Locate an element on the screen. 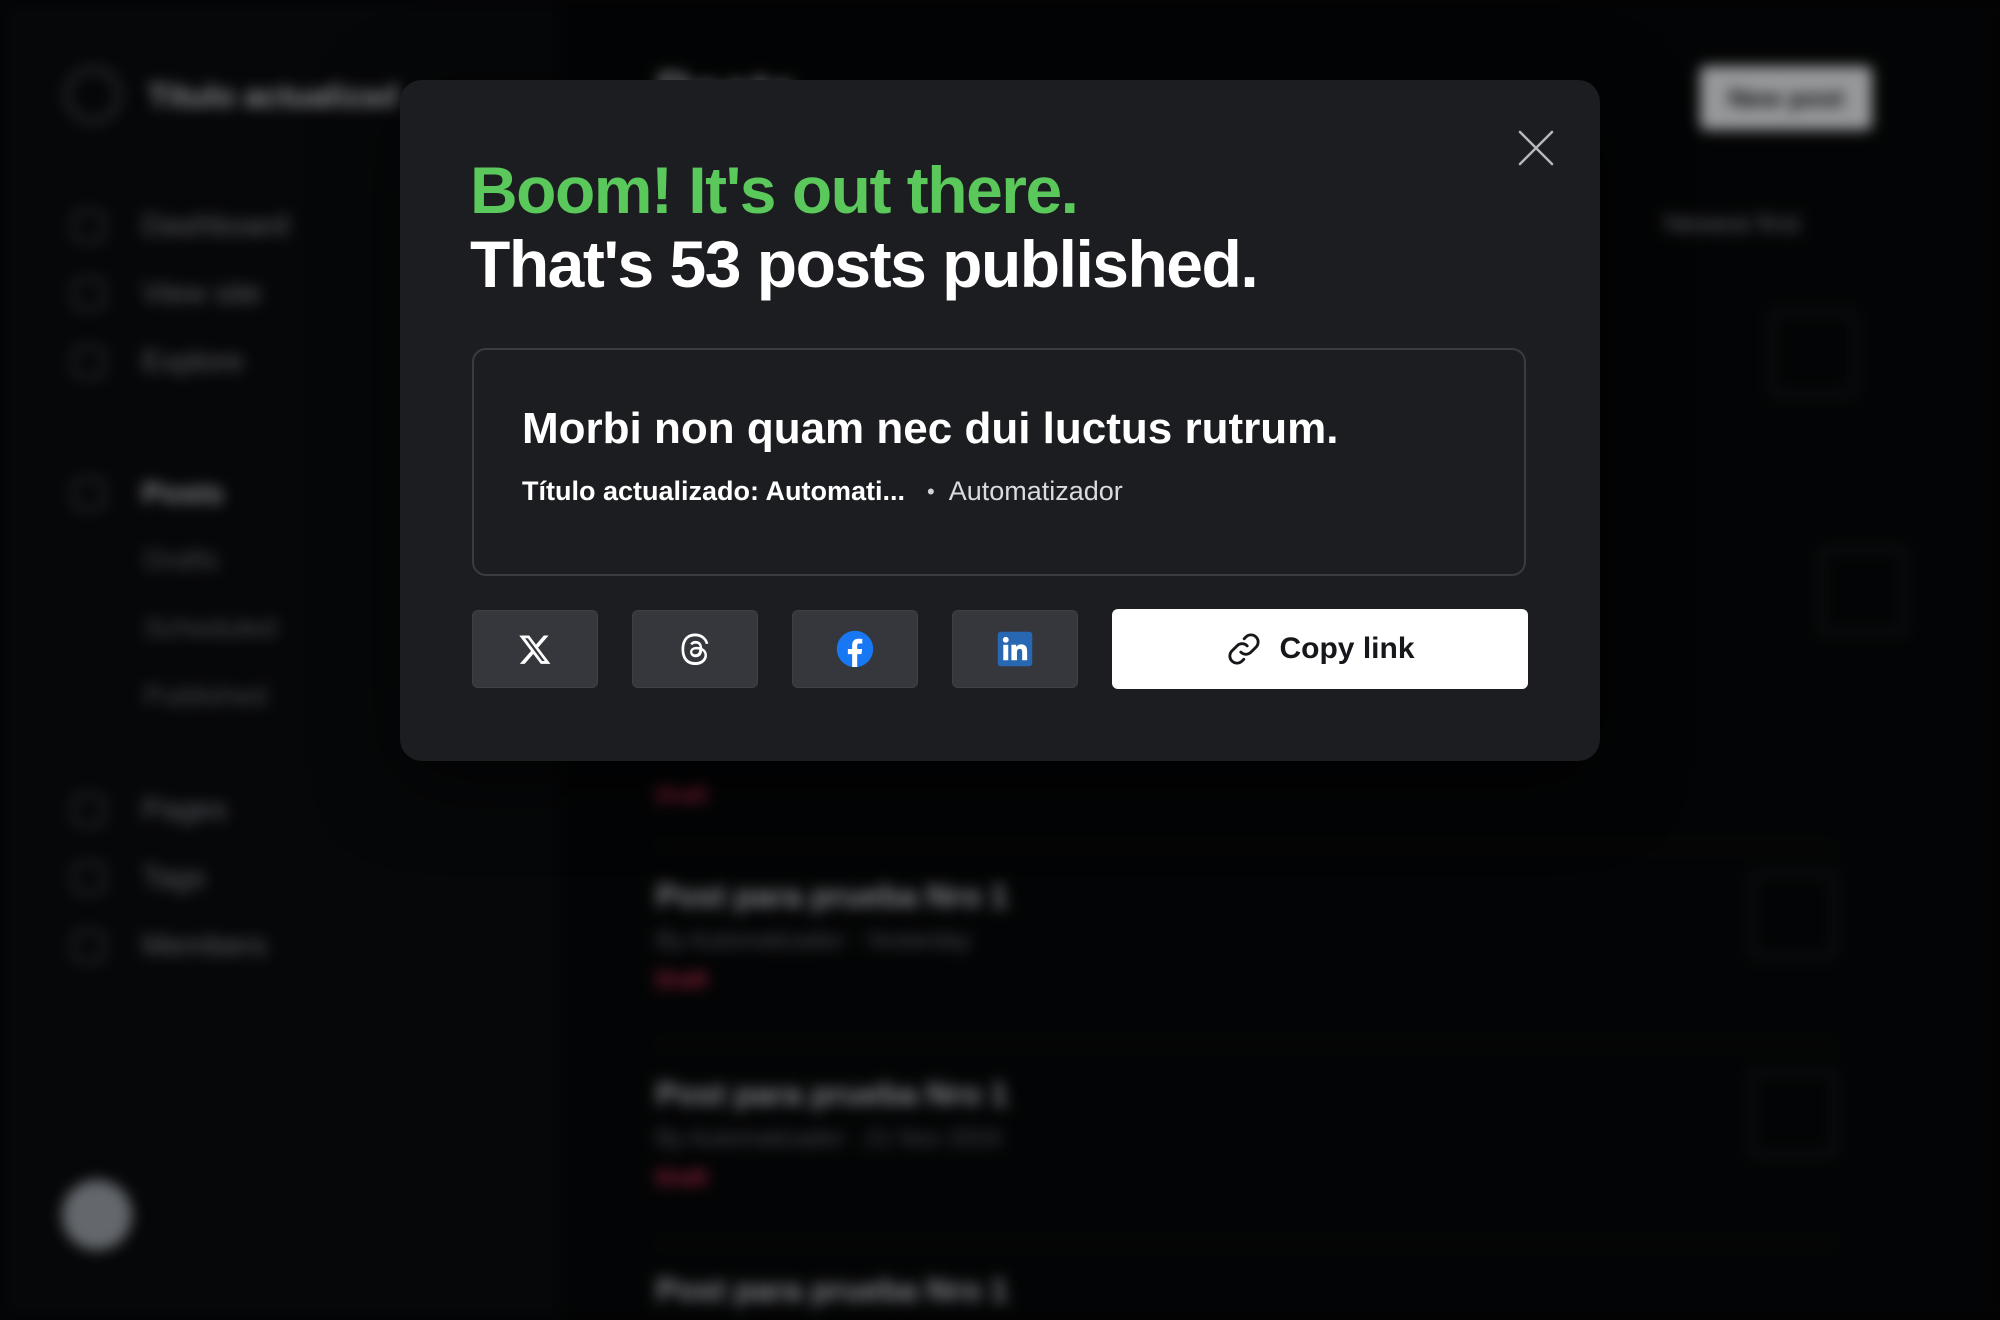  share-threads-button is located at coordinates (695, 649).